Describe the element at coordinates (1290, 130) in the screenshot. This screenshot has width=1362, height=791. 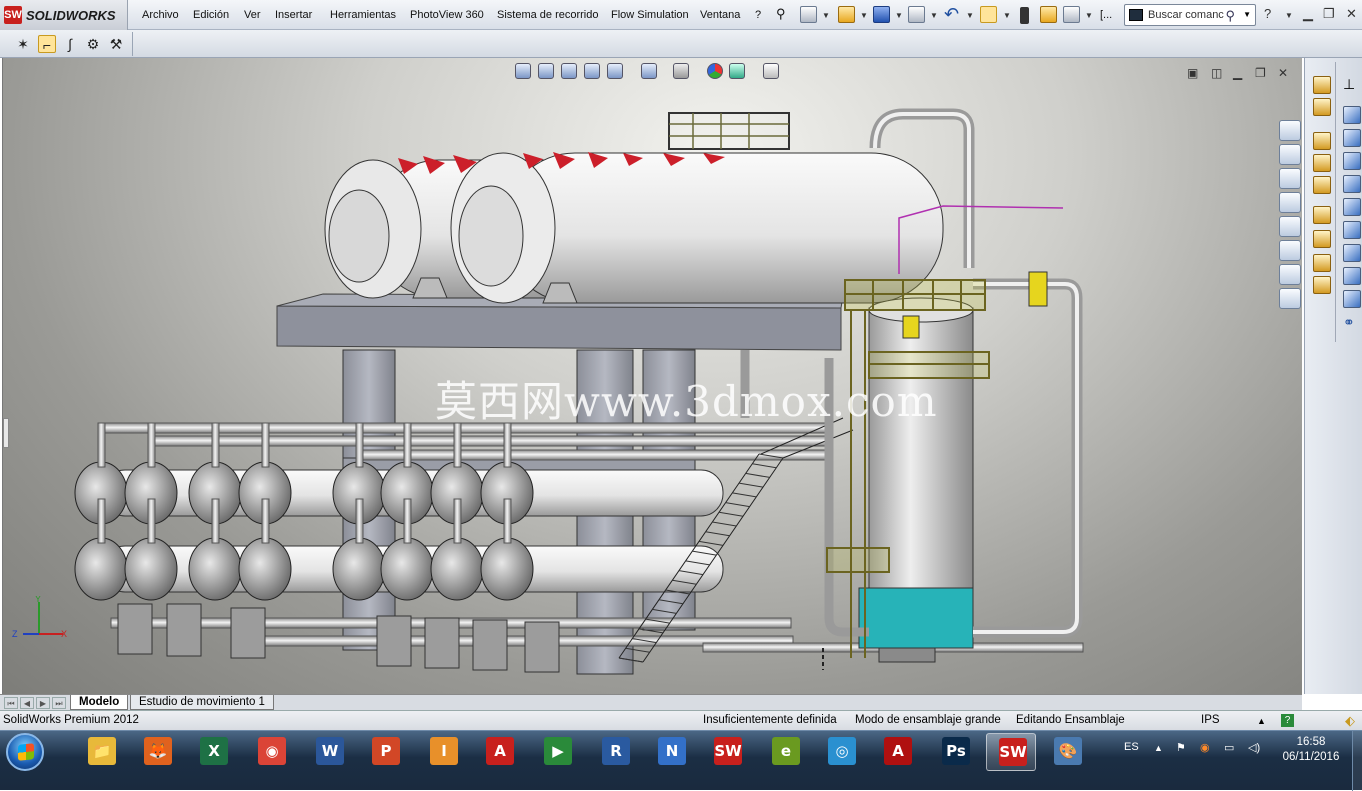
I see `home-icon` at that location.